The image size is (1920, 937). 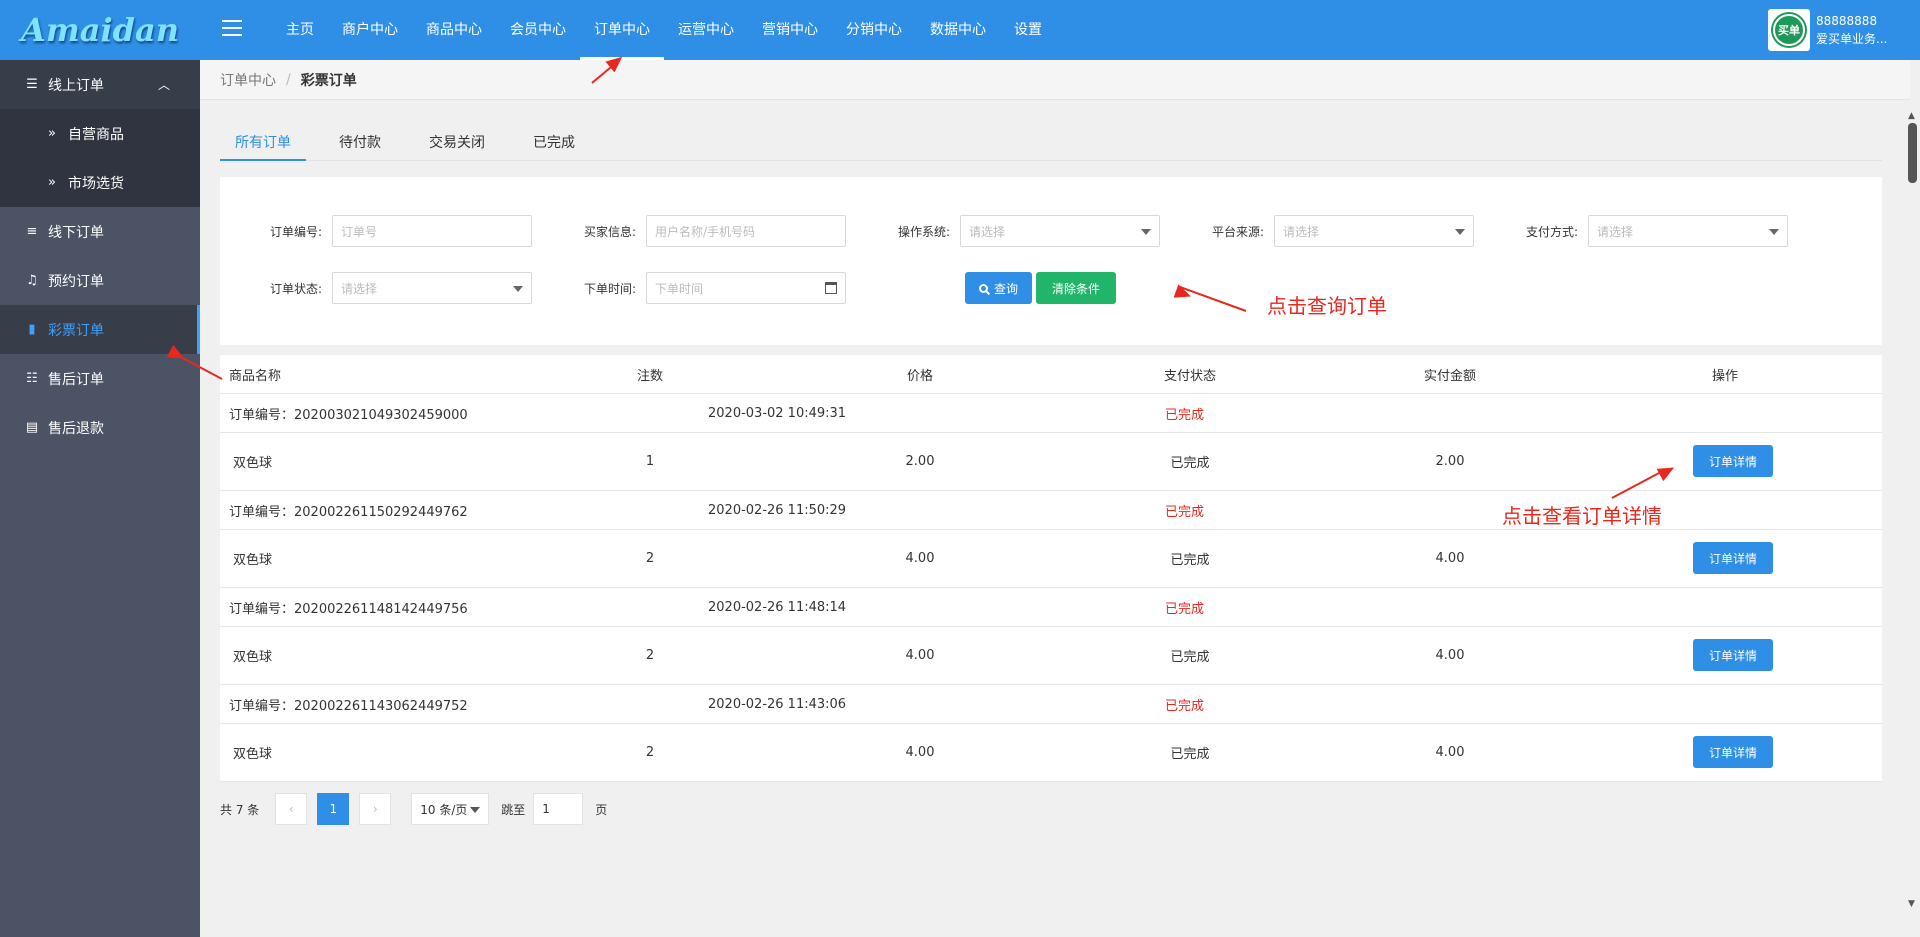 What do you see at coordinates (1551, 231) in the screenshot?
I see `pay-method-label: 支付方式:` at bounding box center [1551, 231].